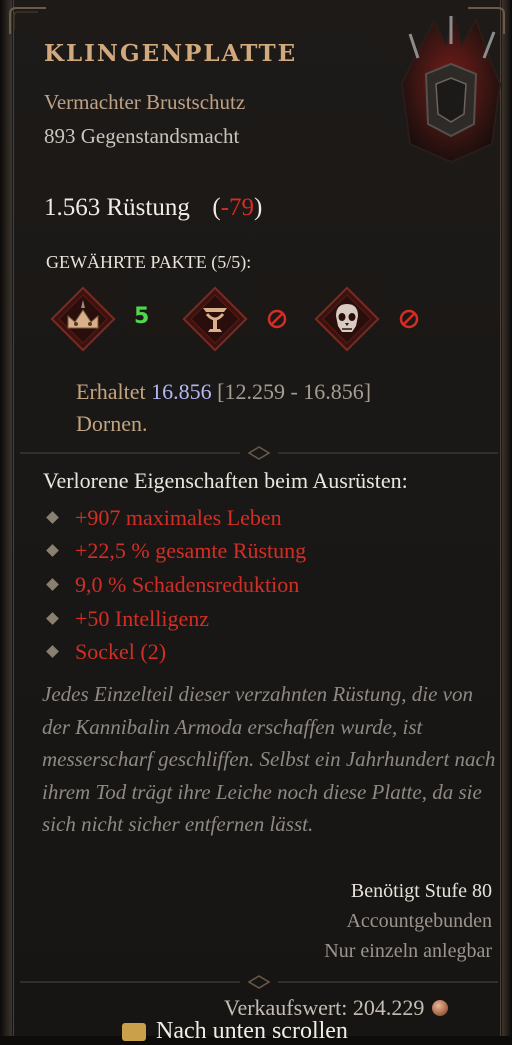 The height and width of the screenshot is (1045, 512). Describe the element at coordinates (451, 89) in the screenshot. I see `chest-armor-icon` at that location.